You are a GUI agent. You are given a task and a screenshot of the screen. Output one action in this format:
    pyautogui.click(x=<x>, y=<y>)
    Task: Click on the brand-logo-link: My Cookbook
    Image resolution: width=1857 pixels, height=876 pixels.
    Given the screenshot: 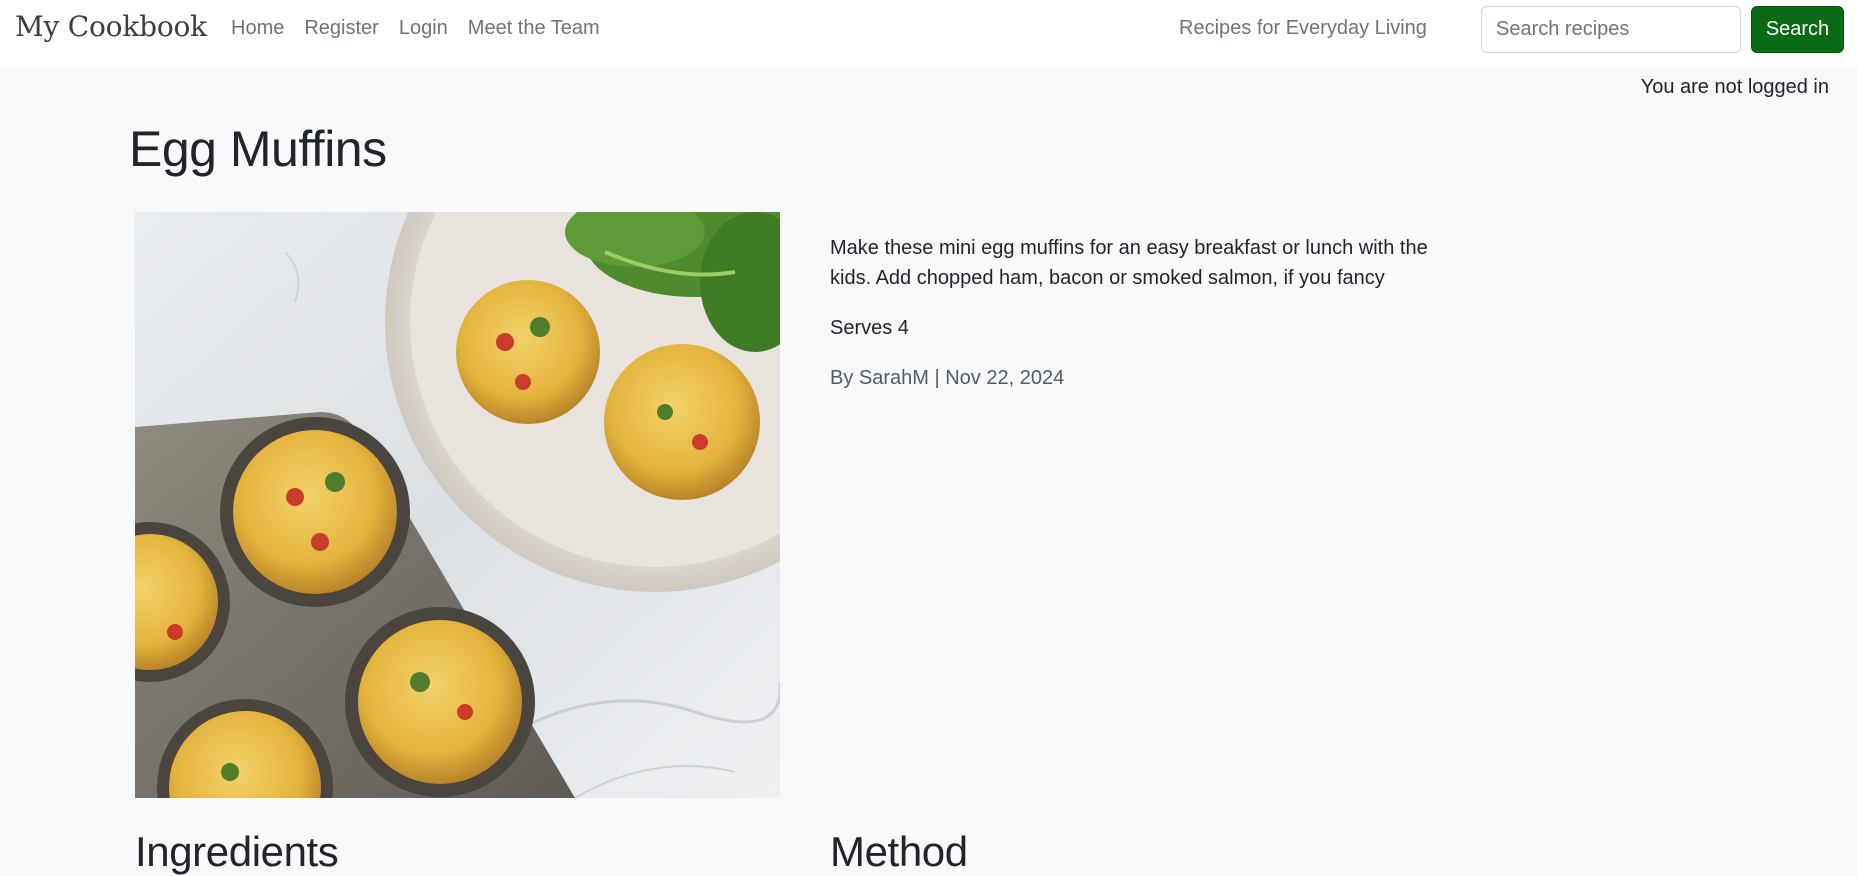 What is the action you would take?
    pyautogui.click(x=111, y=26)
    